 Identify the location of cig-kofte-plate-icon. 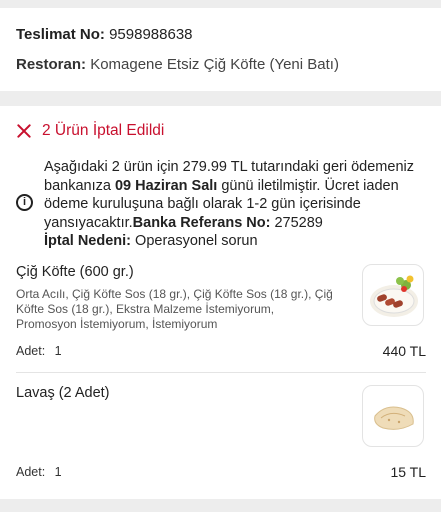
(393, 295).